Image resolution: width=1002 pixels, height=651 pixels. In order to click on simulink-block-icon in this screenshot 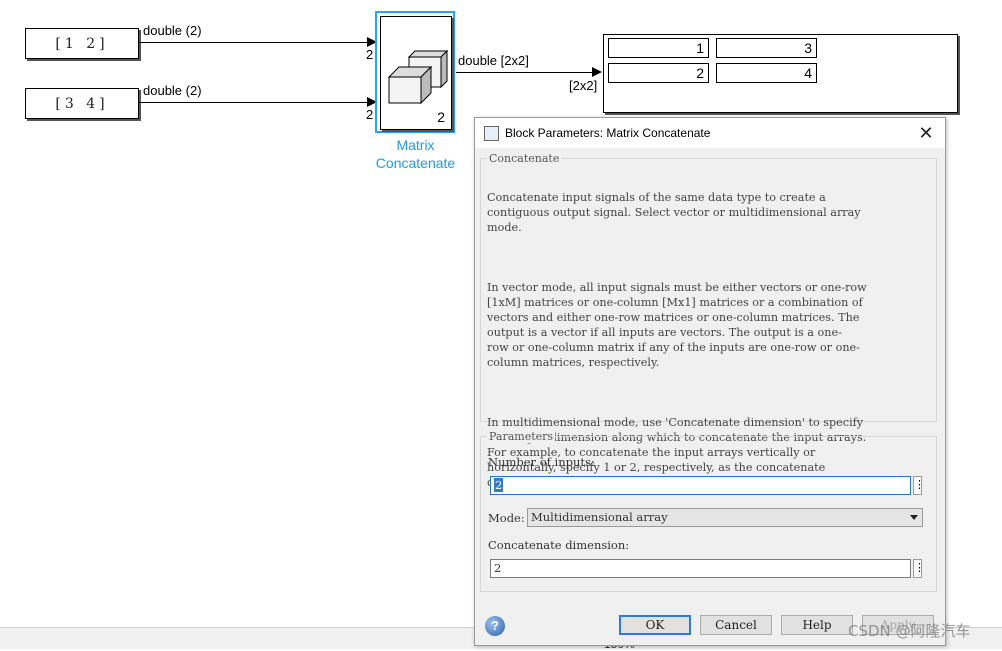, I will do `click(491, 133)`.